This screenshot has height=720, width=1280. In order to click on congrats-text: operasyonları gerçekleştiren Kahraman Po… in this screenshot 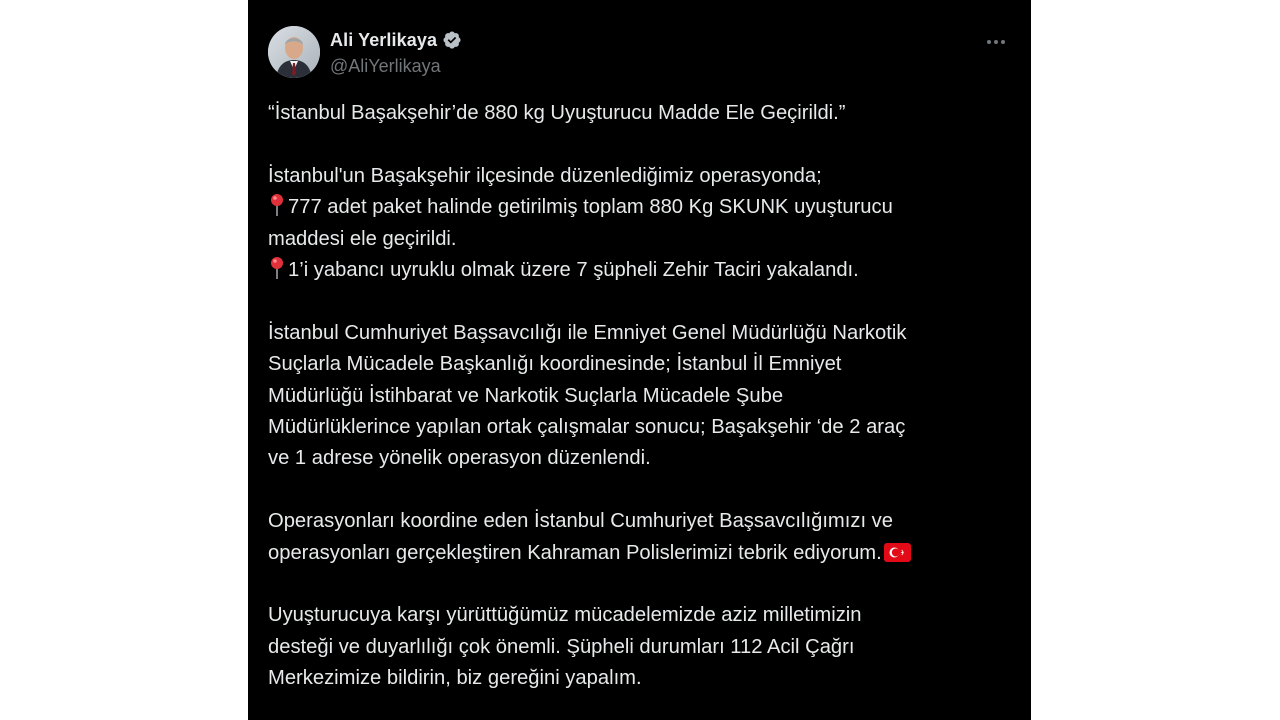, I will do `click(575, 552)`.